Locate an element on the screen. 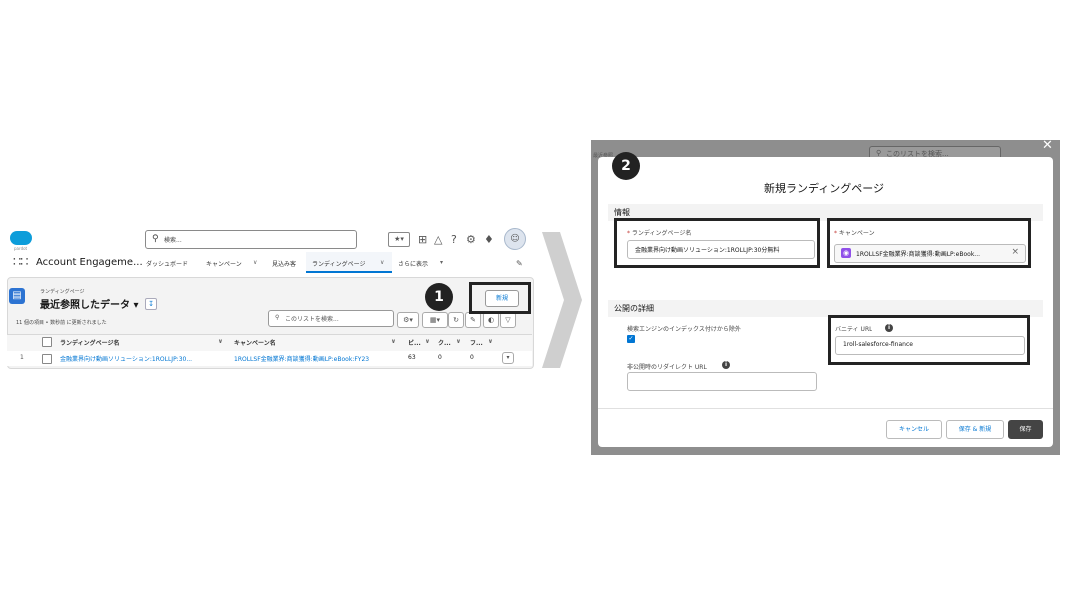  section-info-title: 情報 is located at coordinates (622, 212).